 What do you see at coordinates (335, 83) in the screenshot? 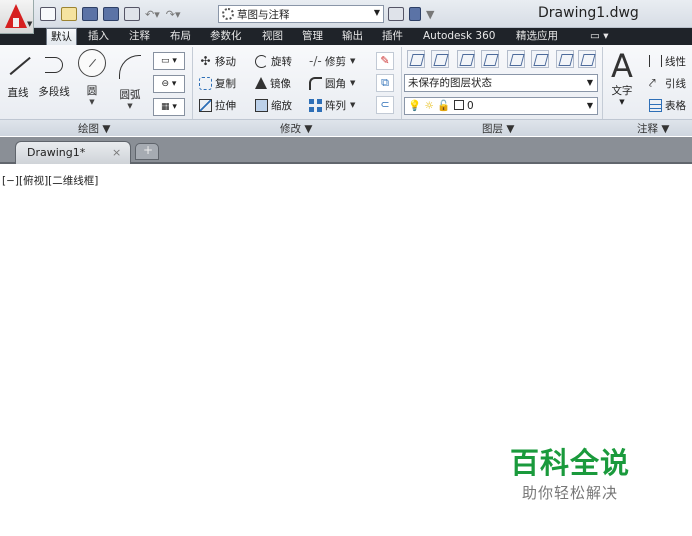
I see `fillet-label: 圆角` at bounding box center [335, 83].